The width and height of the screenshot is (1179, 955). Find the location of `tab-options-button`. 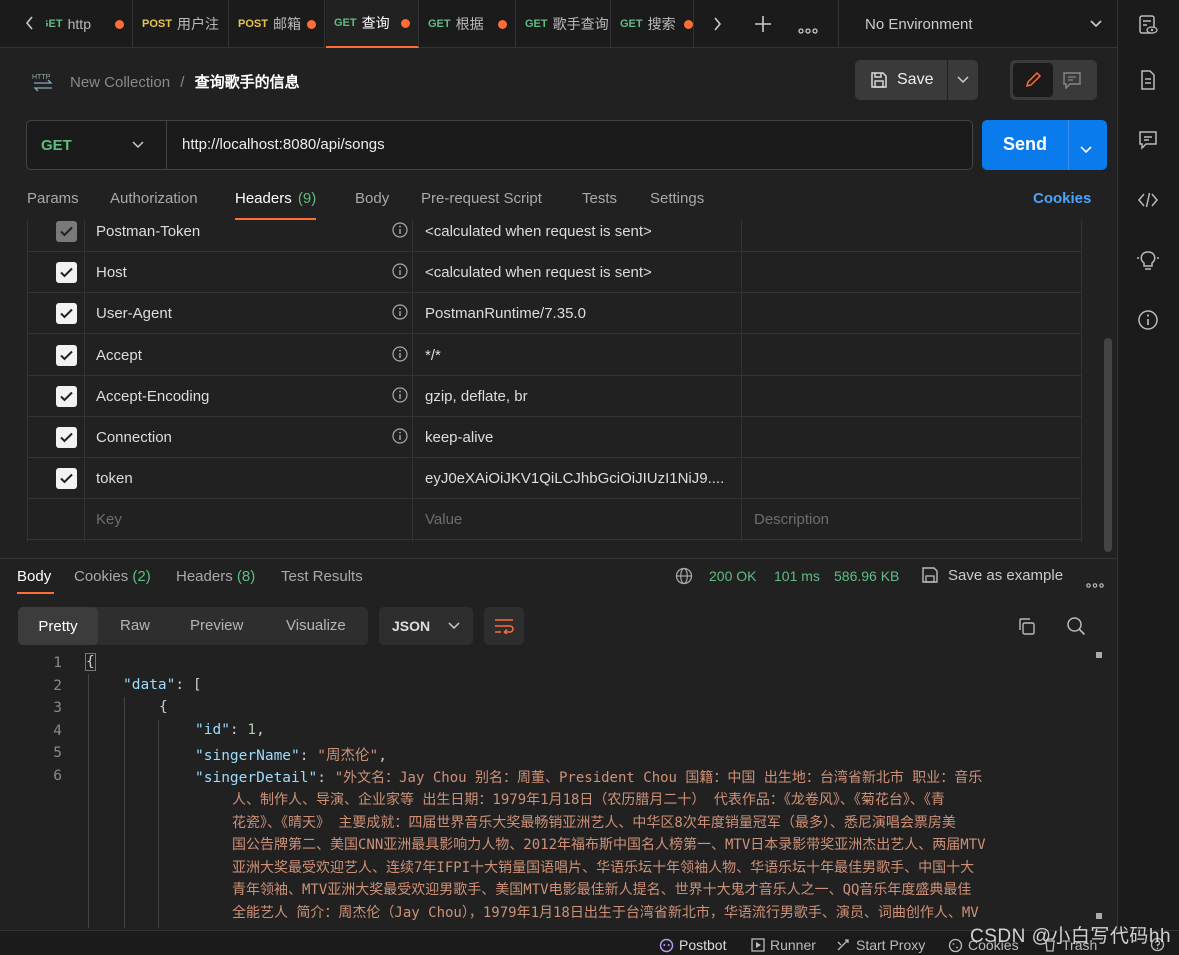

tab-options-button is located at coordinates (808, 29).